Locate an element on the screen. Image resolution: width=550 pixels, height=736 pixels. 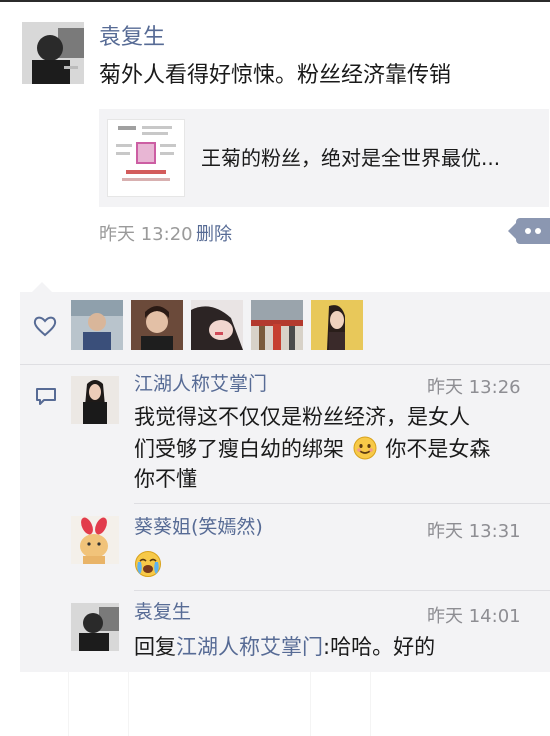
delete-link: 删除 is located at coordinates (214, 233).